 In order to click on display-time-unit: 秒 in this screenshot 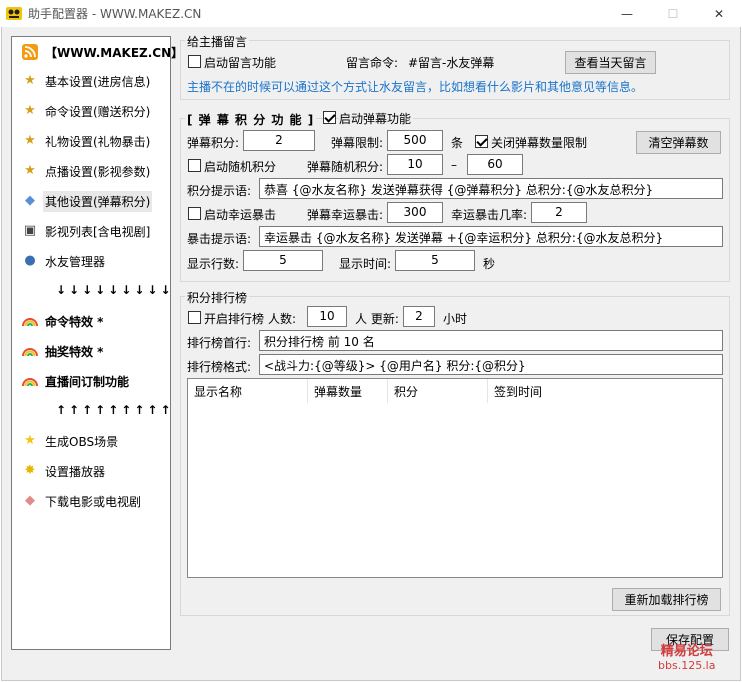, I will do `click(489, 264)`.